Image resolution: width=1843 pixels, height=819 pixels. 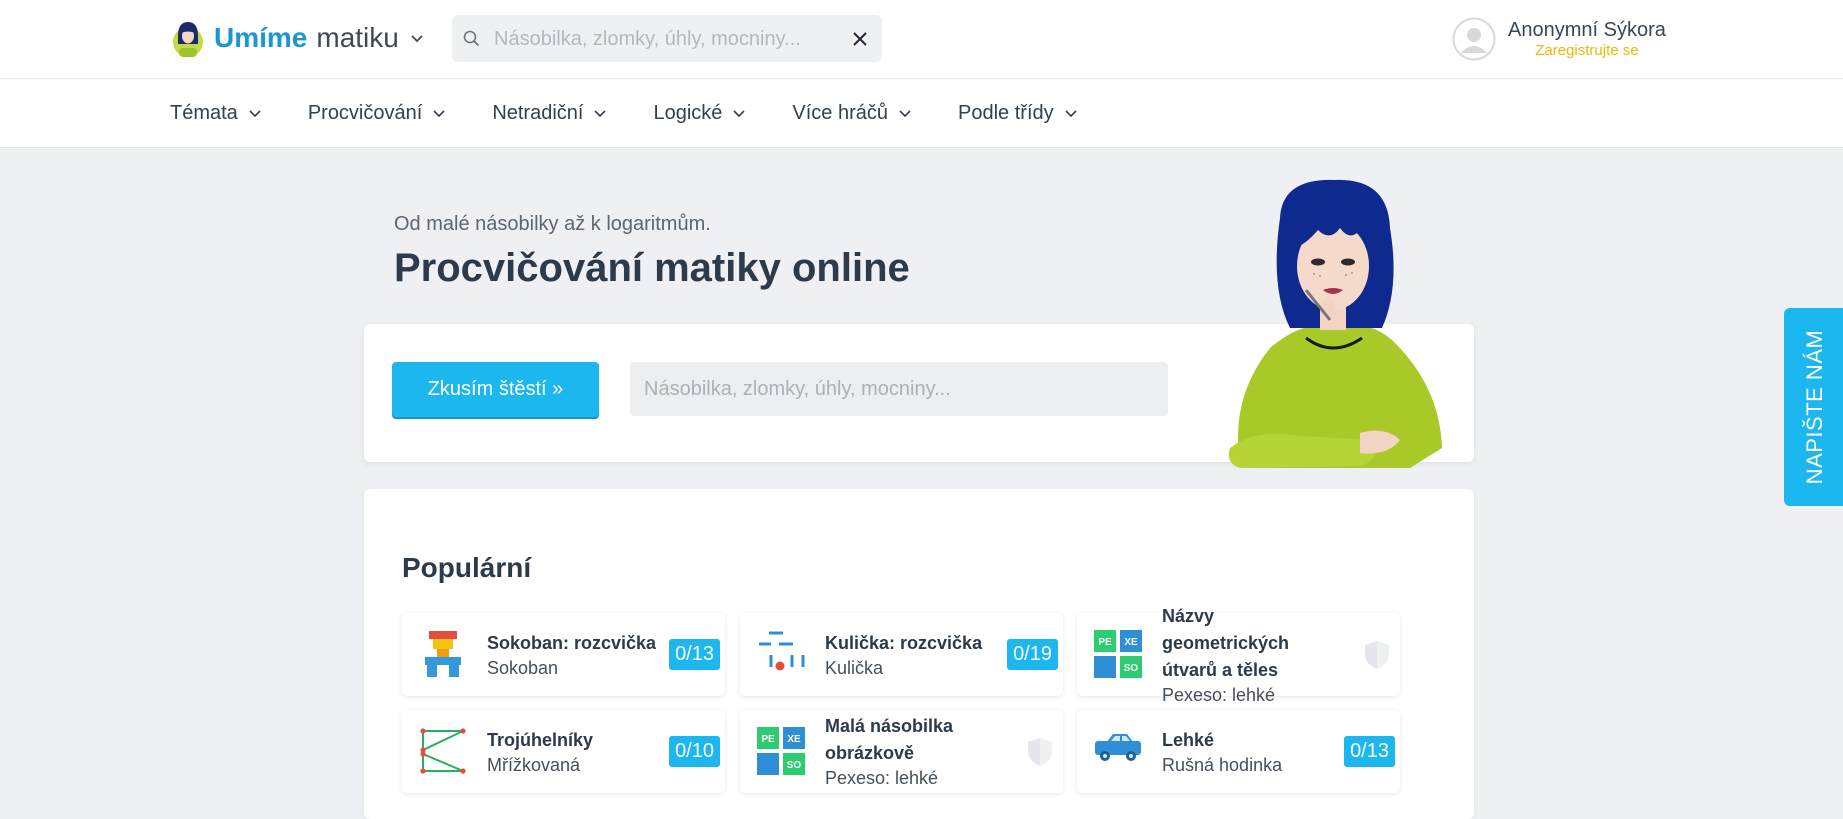 What do you see at coordinates (889, 739) in the screenshot?
I see `tile-title: Malá násobilka obrázkově` at bounding box center [889, 739].